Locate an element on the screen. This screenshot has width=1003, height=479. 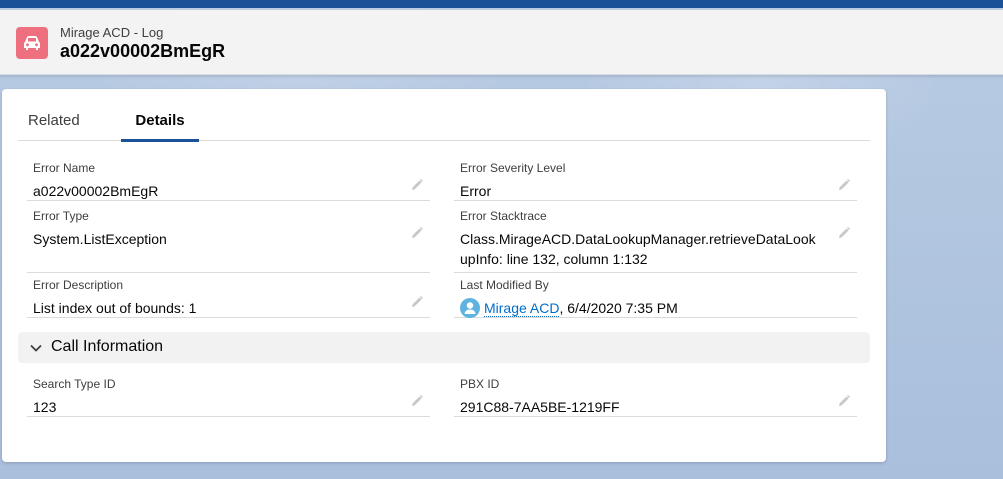
field-label: Search Type ID is located at coordinates (74, 384).